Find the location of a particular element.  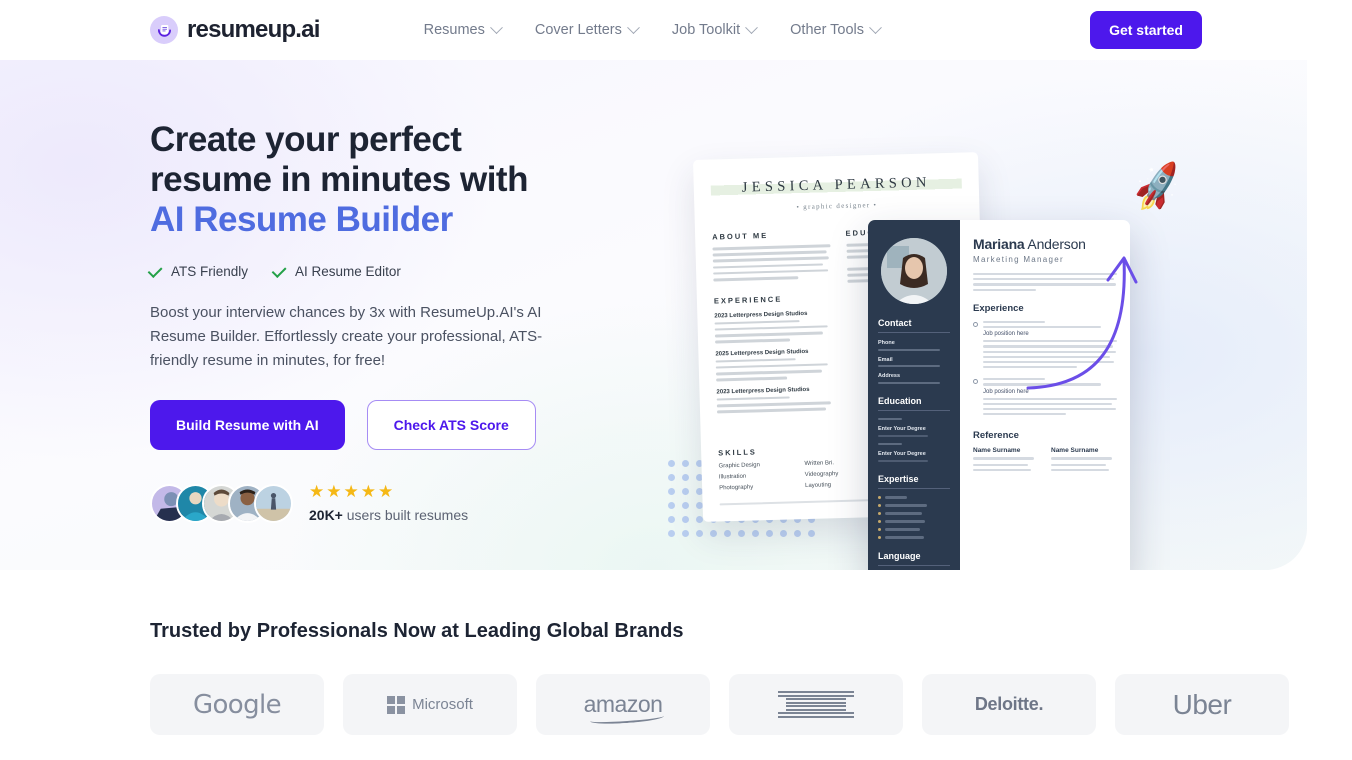

section-heading-experience: EXPERIENCE is located at coordinates (748, 300).